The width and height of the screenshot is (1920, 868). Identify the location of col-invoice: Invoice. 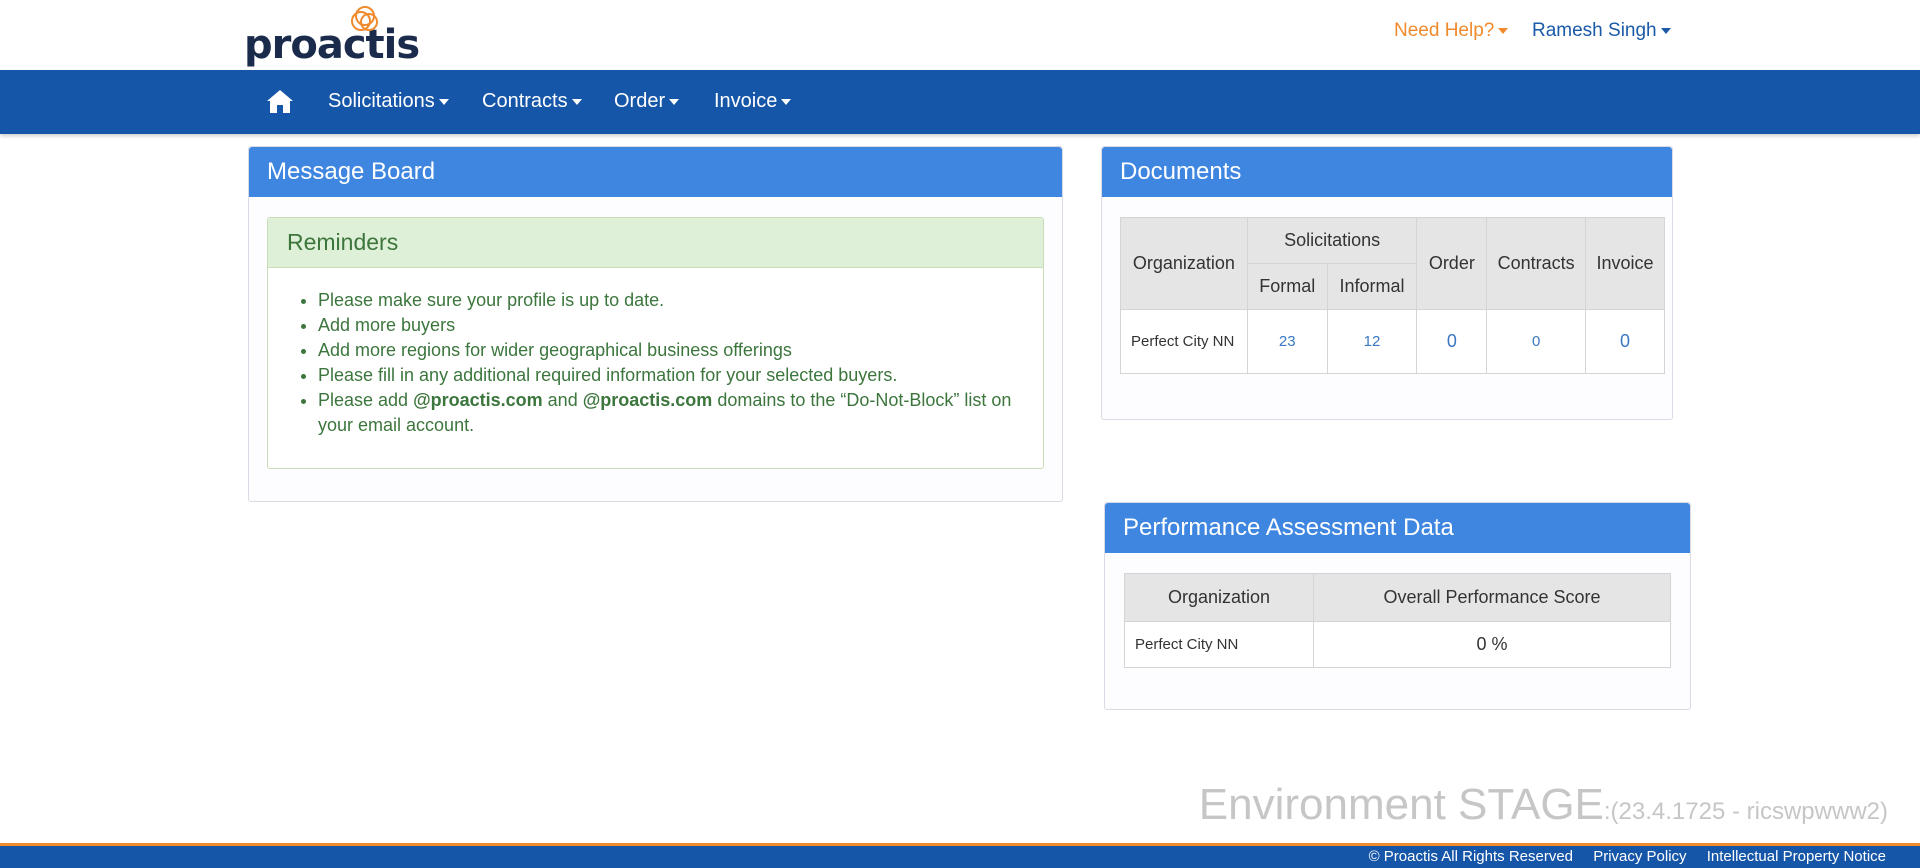
(1625, 263).